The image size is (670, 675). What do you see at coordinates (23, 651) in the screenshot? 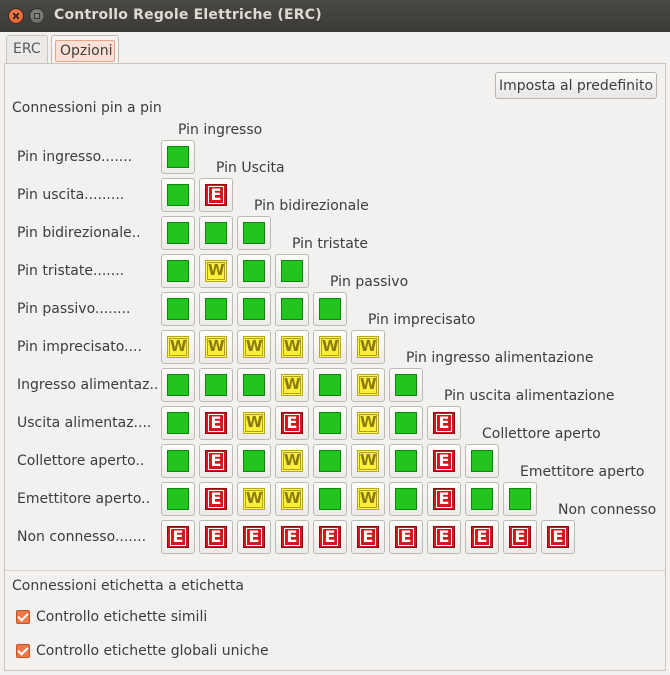
I see `unique-global-labels-checkbox` at bounding box center [23, 651].